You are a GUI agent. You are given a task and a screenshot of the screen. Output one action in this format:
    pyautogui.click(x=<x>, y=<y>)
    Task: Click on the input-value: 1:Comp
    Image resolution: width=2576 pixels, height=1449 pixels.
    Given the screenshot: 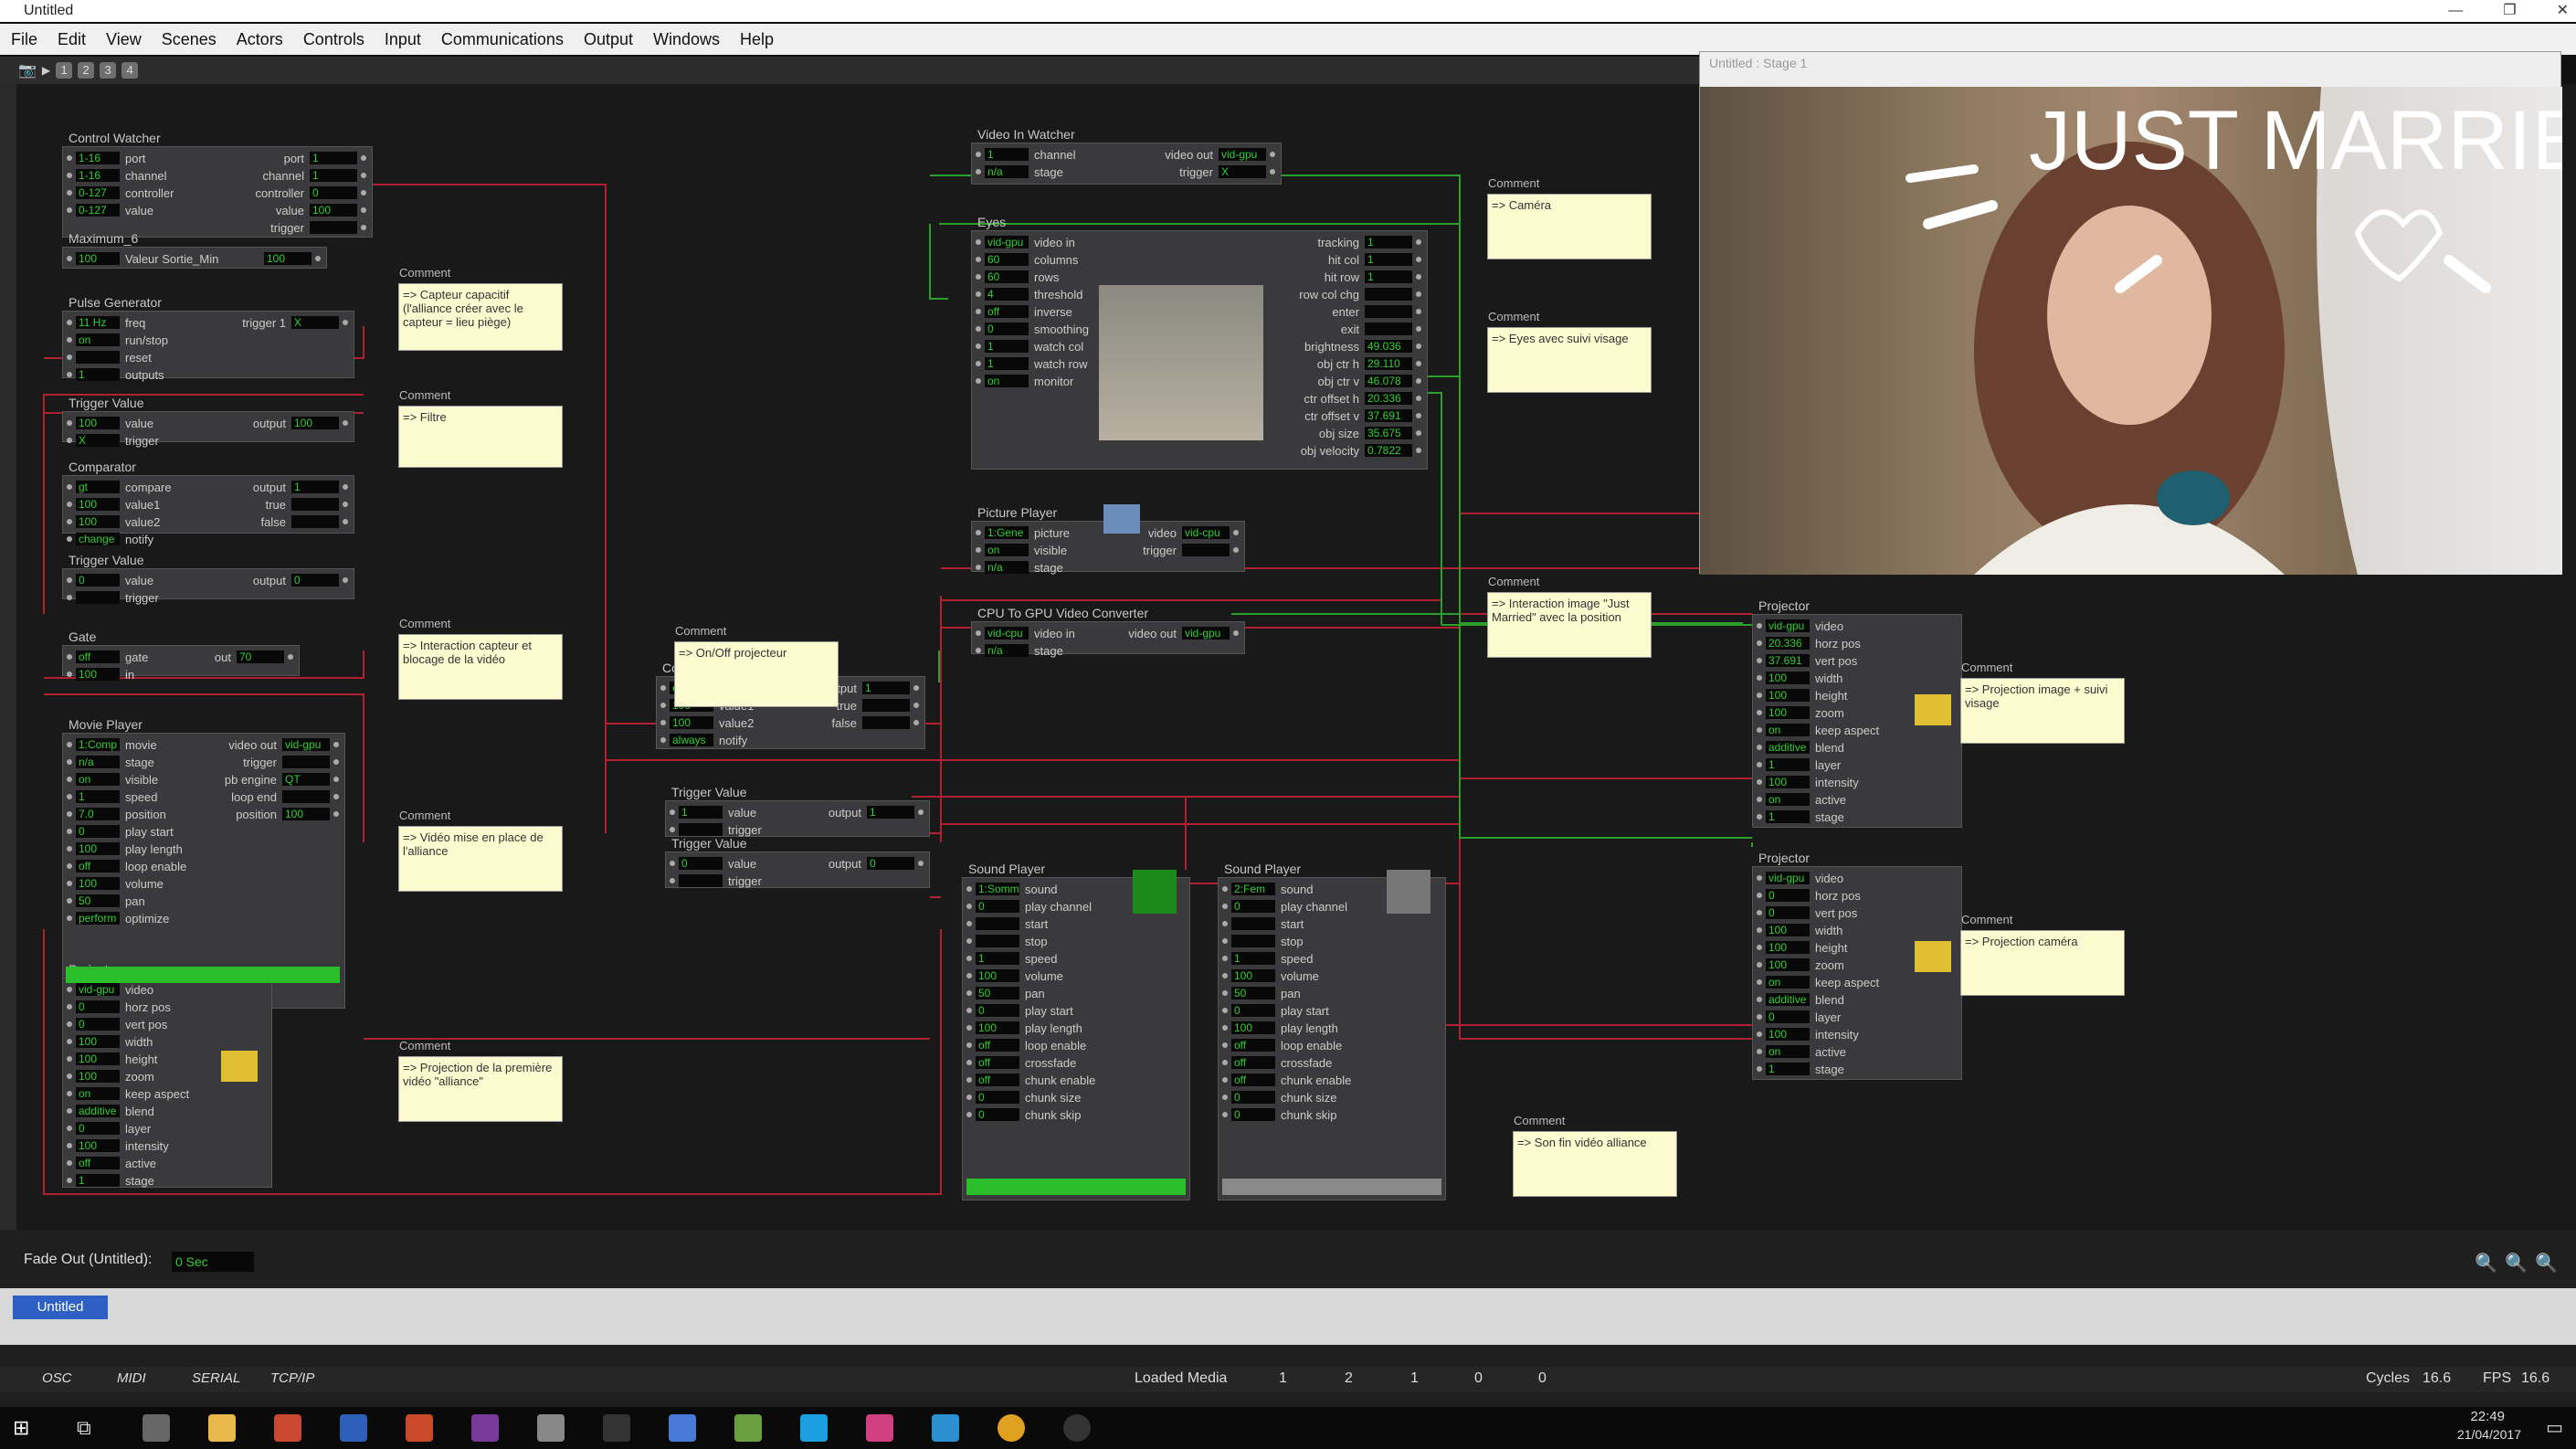 What is the action you would take?
    pyautogui.click(x=98, y=744)
    